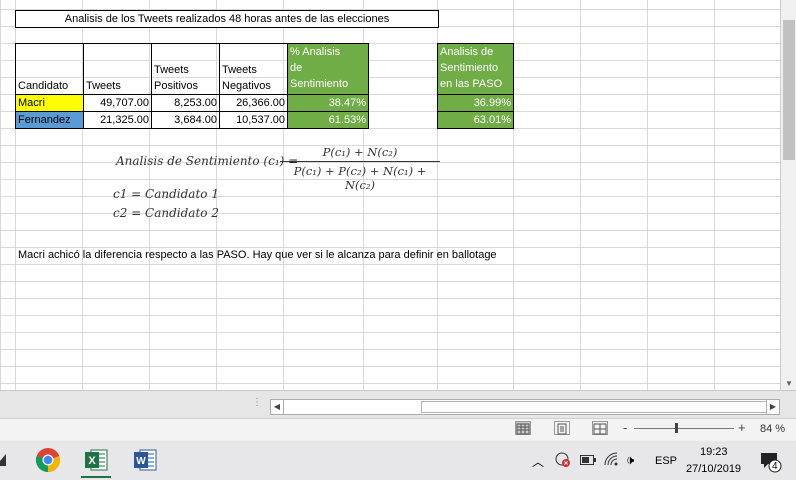 Image resolution: width=796 pixels, height=480 pixels. I want to click on header-paso-line1: Analisis de, so click(467, 52).